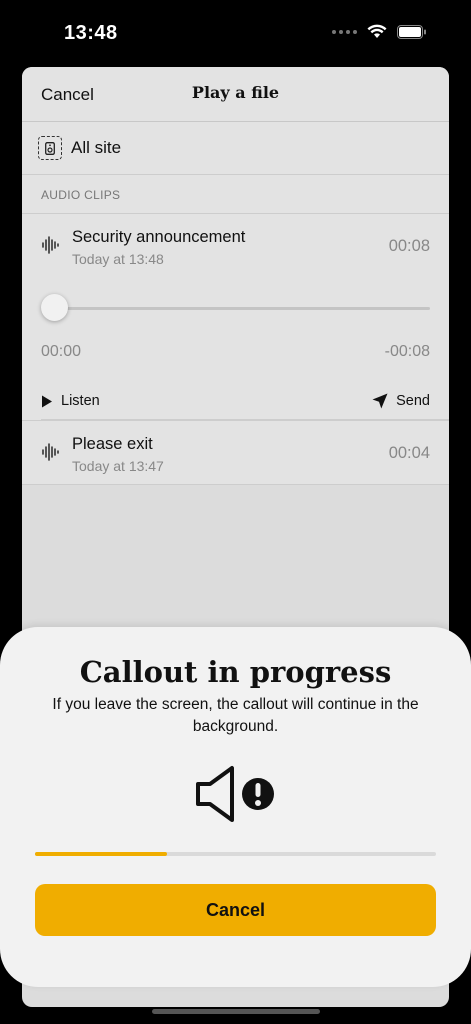 This screenshot has height=1024, width=471. I want to click on audio-player: 00:00 -00:08 Listen Send, so click(235, 348).